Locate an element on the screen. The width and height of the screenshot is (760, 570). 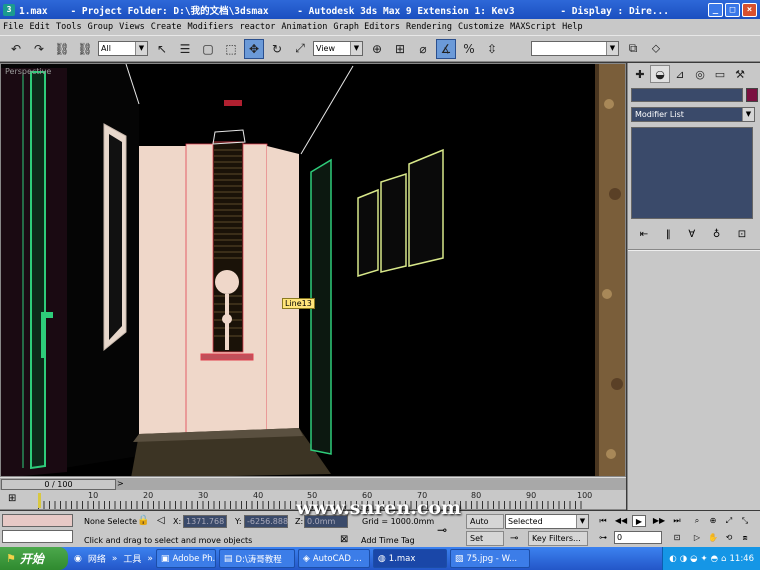
y-coordinate-input: -6256.888 is located at coordinates (266, 521).